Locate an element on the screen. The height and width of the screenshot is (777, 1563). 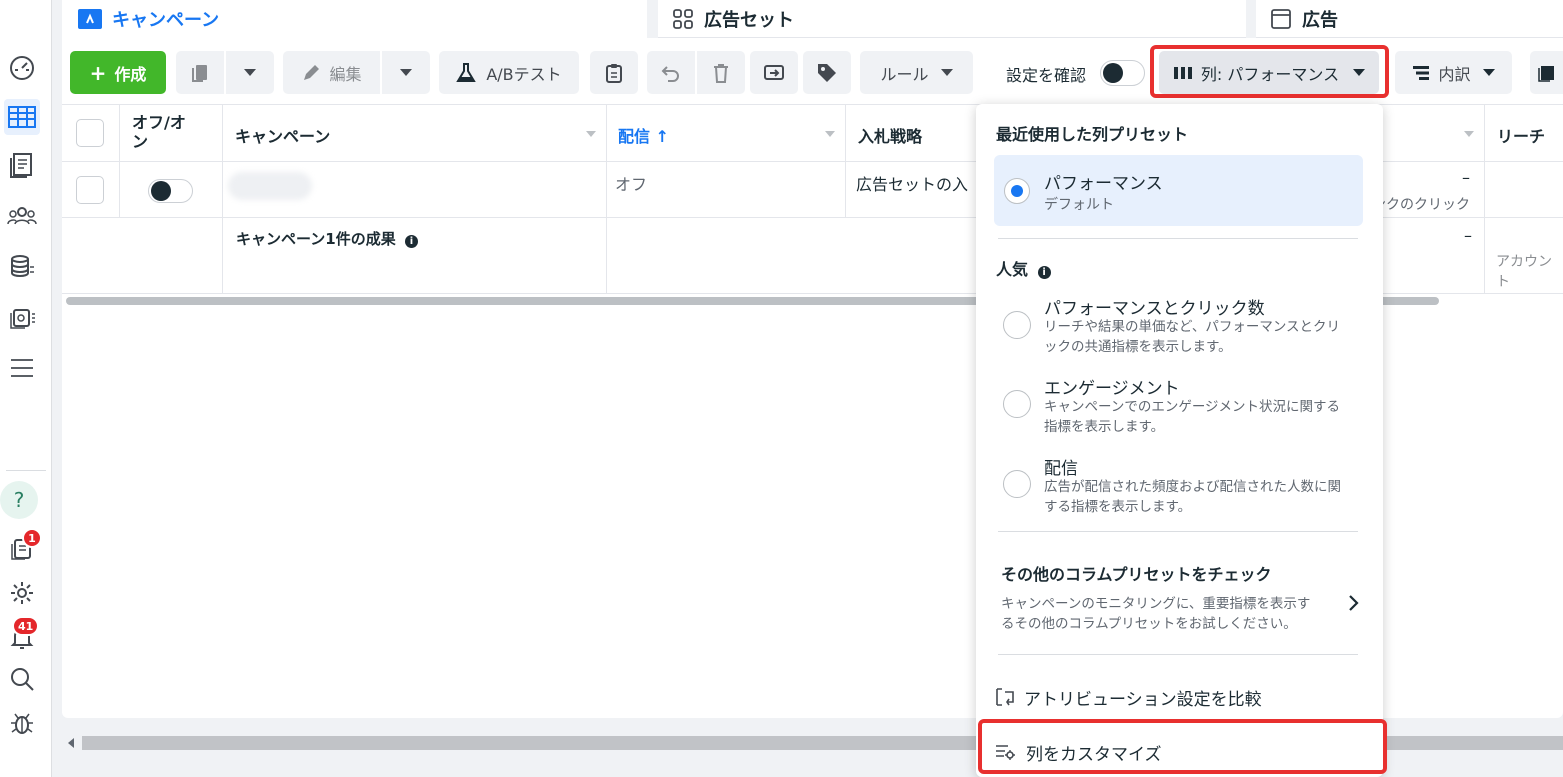
preset-performance-selected: パフォーマンス デフォルト is located at coordinates (1178, 190).